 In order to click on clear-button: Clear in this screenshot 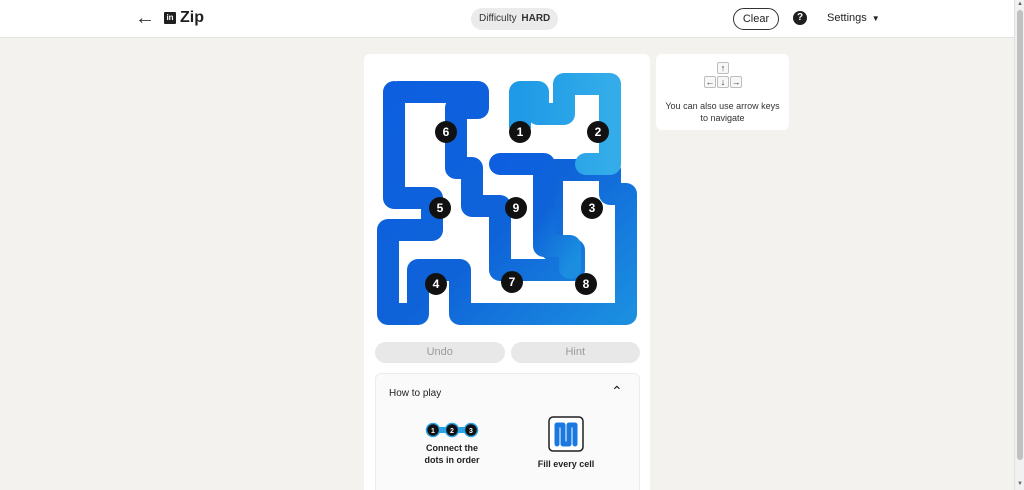, I will do `click(756, 19)`.